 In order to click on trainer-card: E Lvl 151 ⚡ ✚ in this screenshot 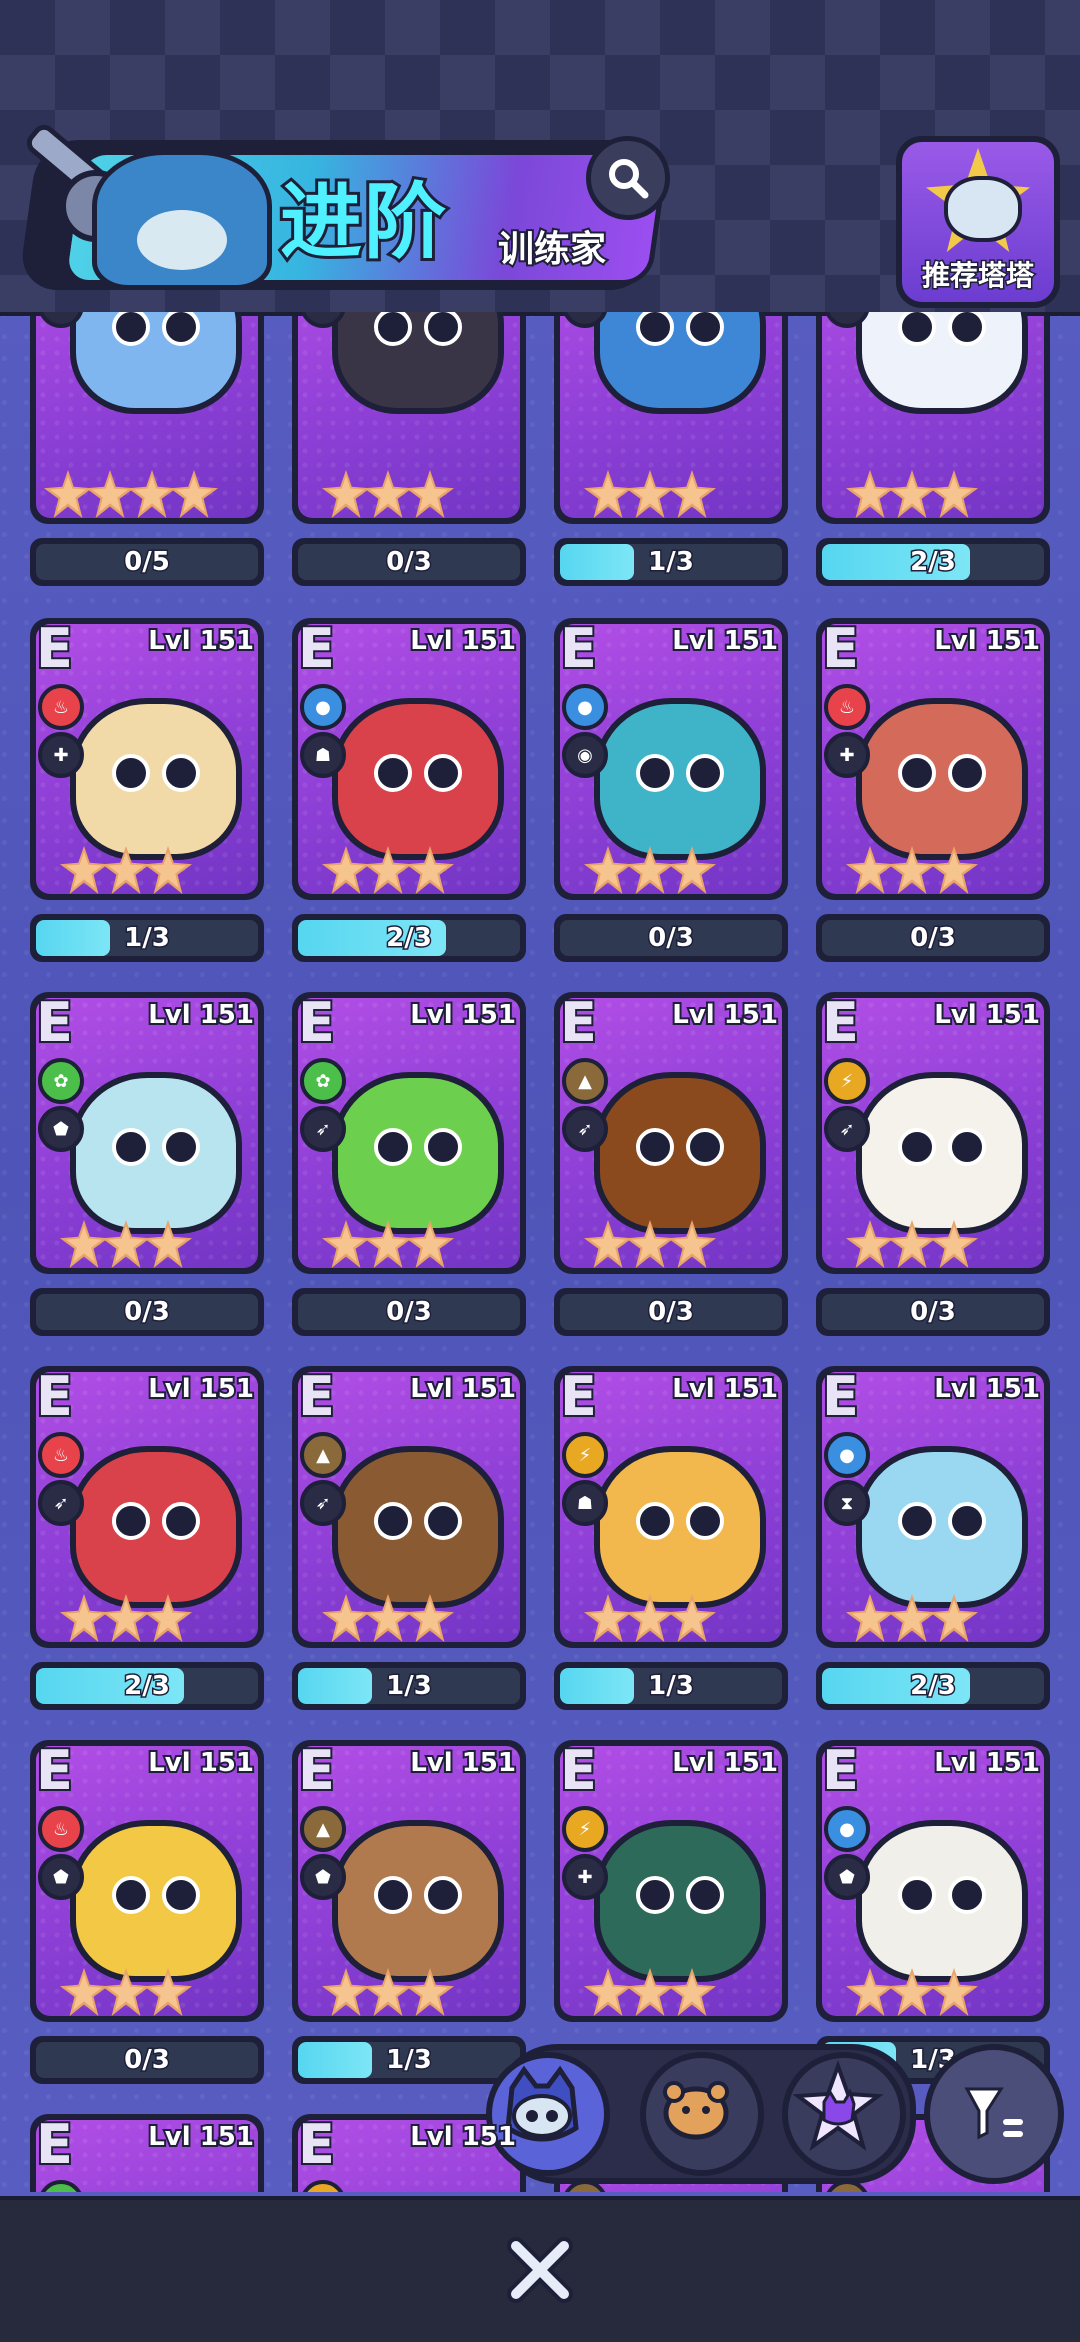, I will do `click(671, 1881)`.